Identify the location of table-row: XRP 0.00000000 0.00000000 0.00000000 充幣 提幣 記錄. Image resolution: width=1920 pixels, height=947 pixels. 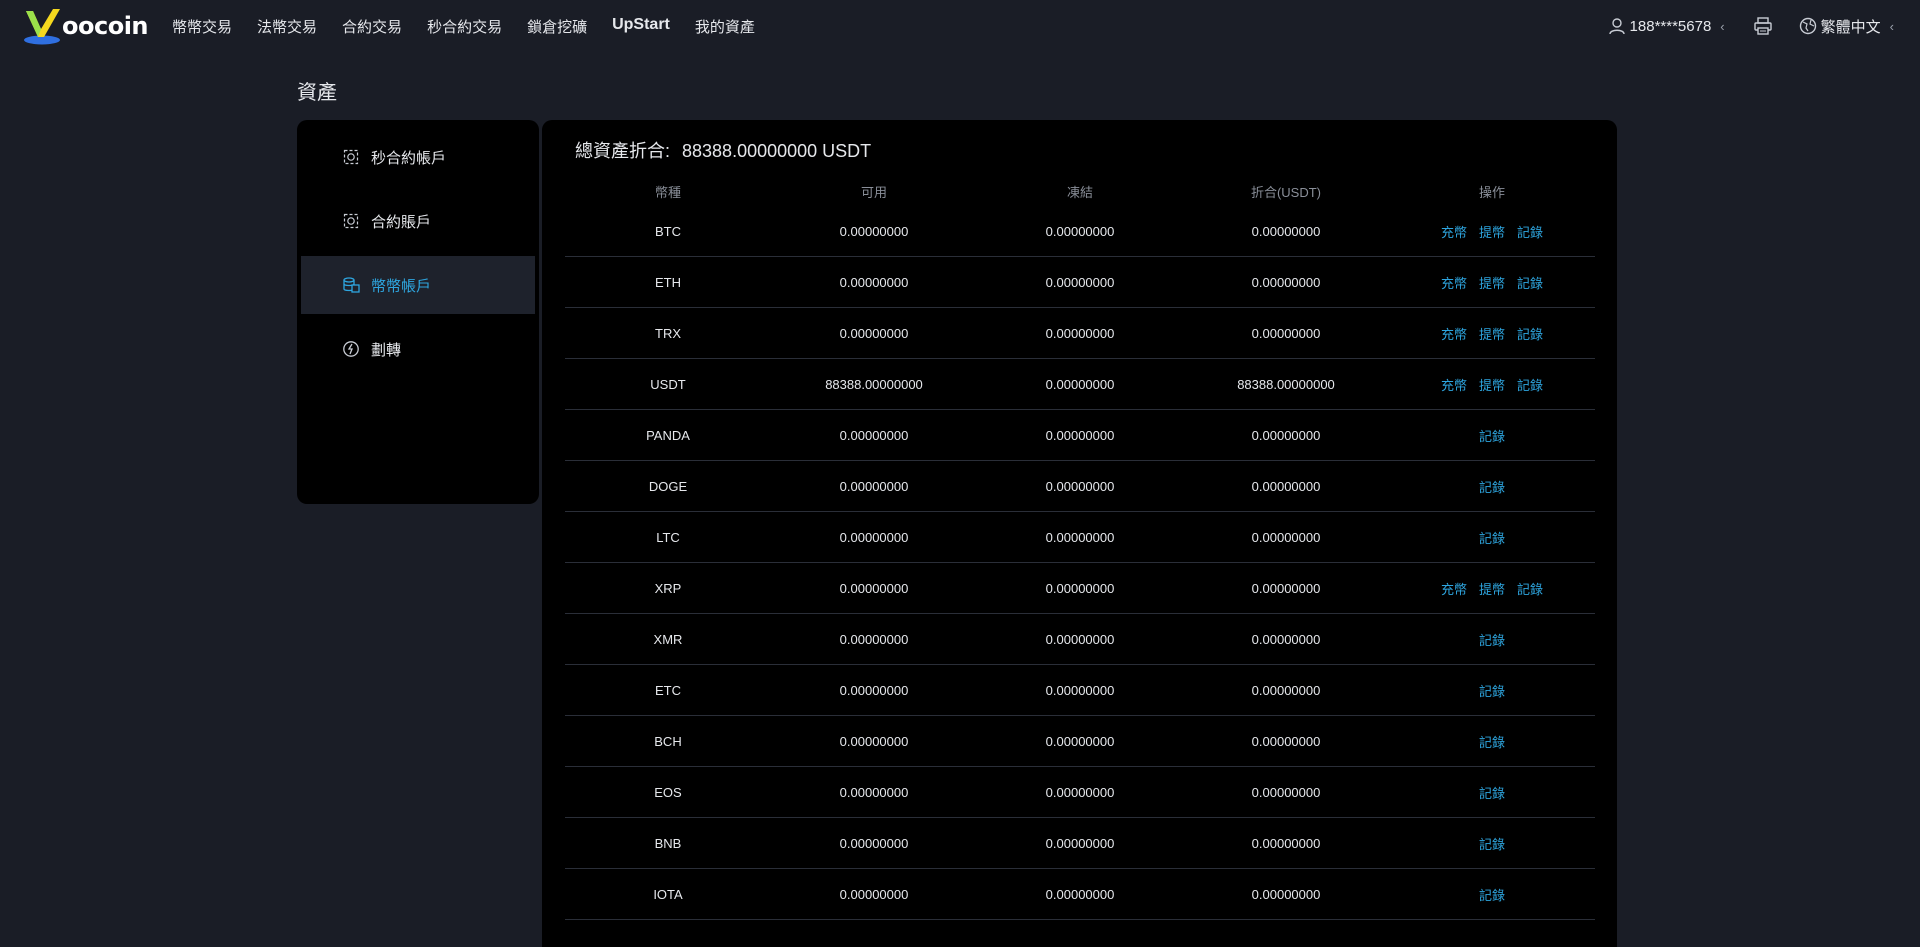
(1080, 588).